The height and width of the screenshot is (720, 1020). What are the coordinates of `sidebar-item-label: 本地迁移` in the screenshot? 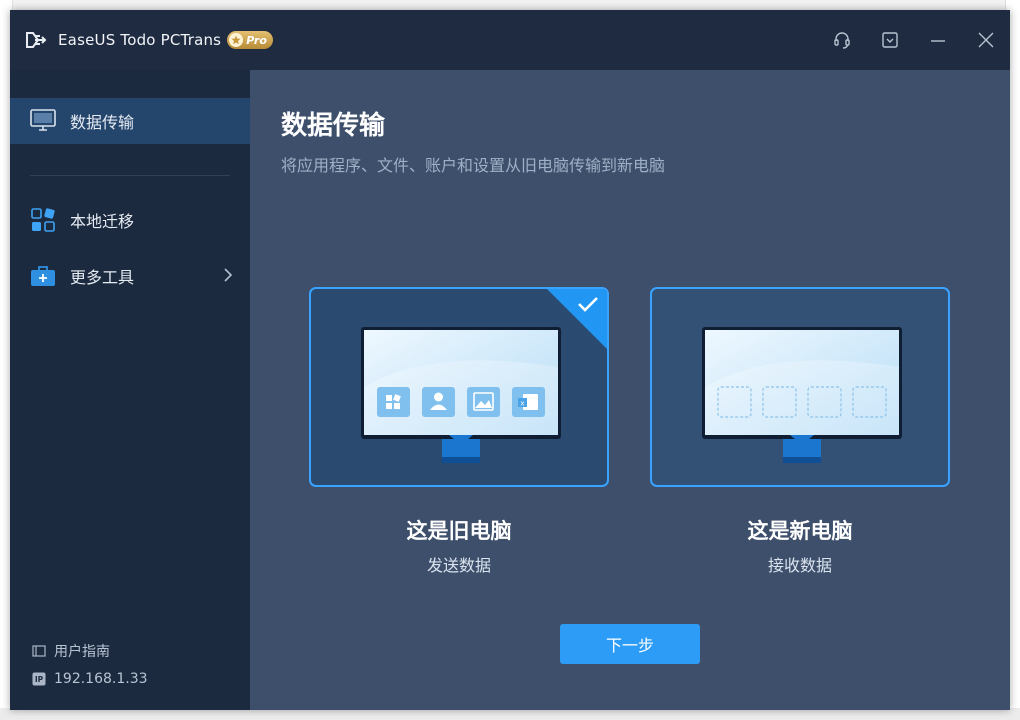 It's located at (102, 221).